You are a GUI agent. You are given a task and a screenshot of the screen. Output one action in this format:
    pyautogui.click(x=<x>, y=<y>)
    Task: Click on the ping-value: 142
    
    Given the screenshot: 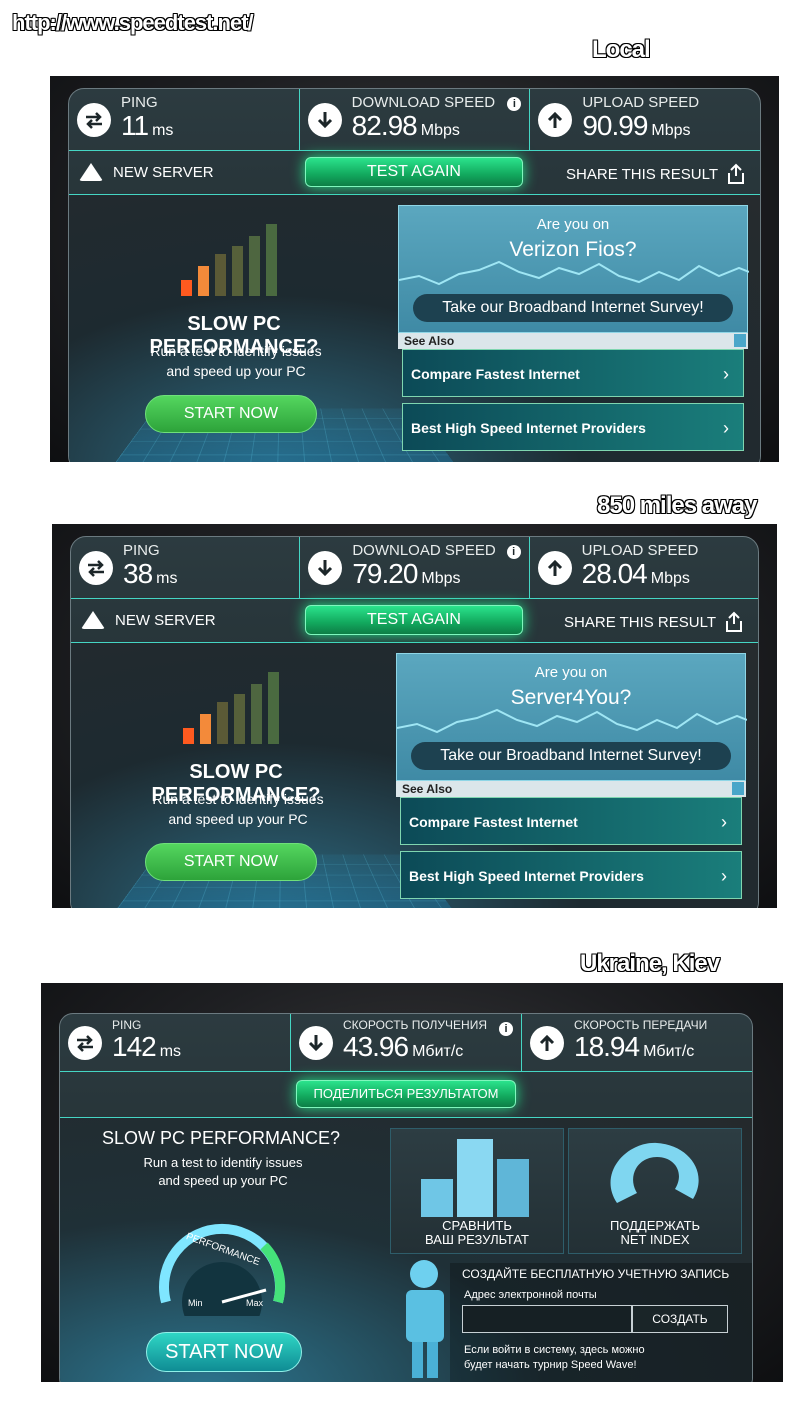 What is the action you would take?
    pyautogui.click(x=134, y=1046)
    